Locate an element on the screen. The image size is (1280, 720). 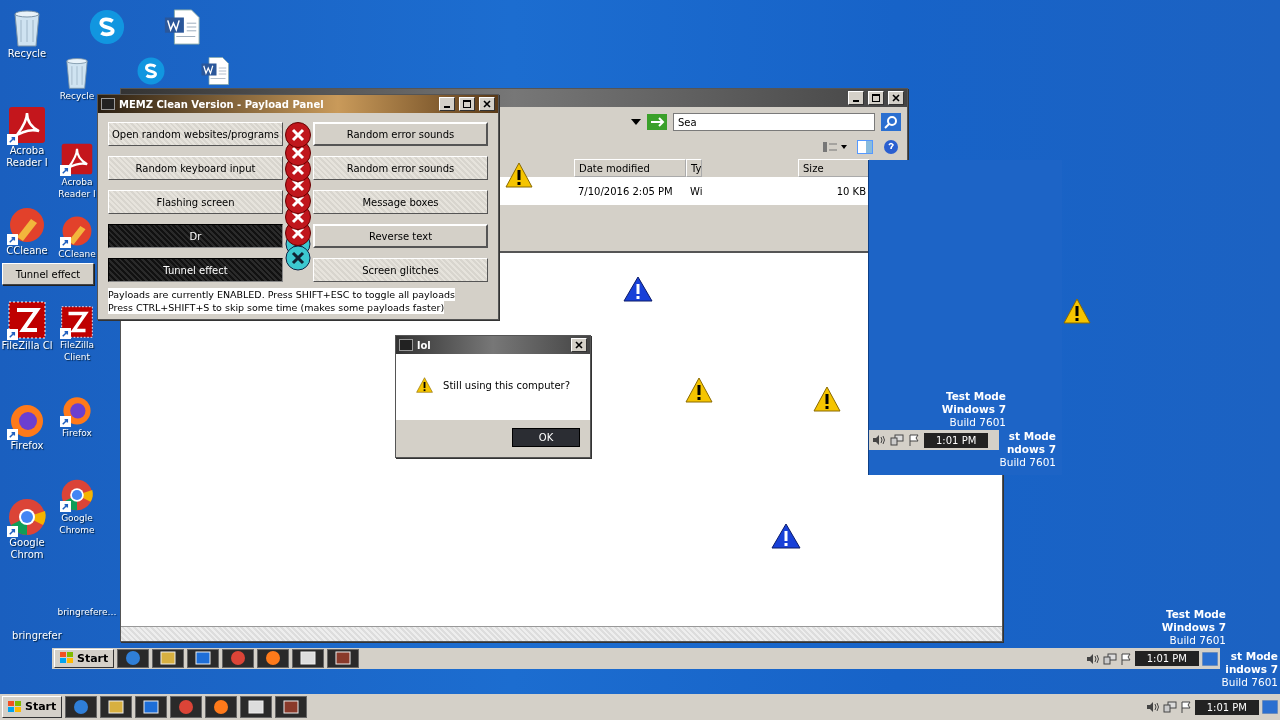
speaker-icon is located at coordinates (879, 440).